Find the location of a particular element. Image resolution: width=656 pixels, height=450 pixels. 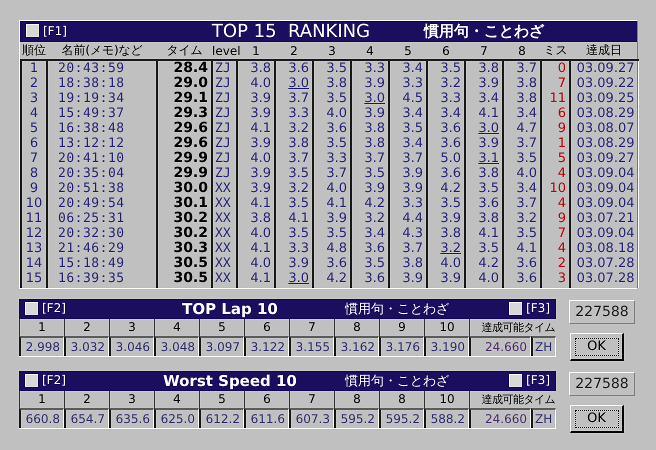

table-cell: 15 is located at coordinates (34, 279).